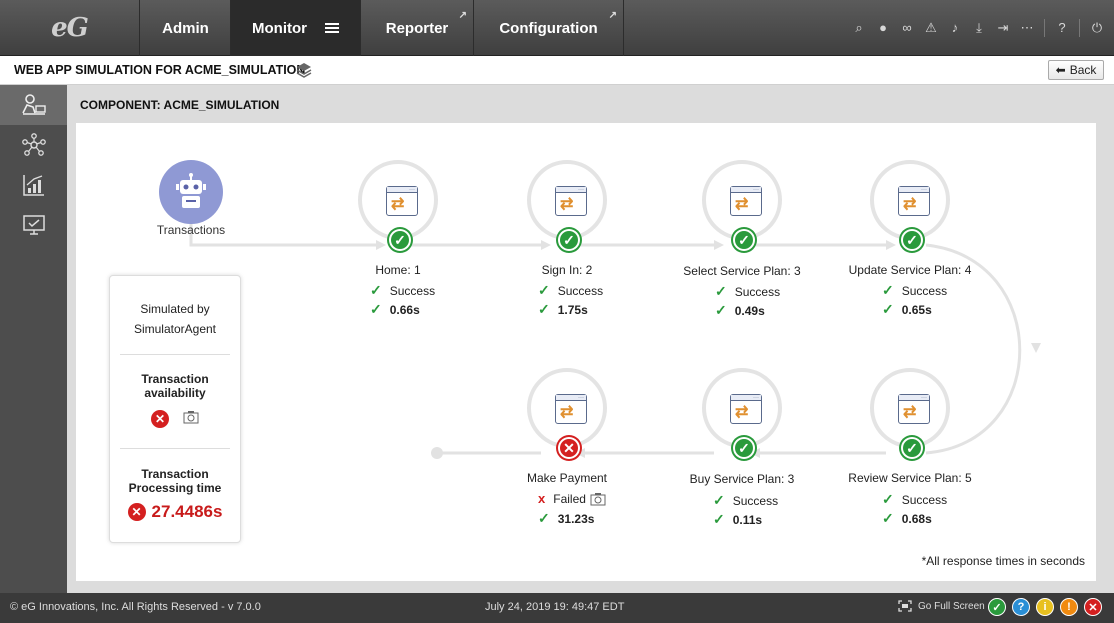  Describe the element at coordinates (1062, 28) in the screenshot. I see `help-icon: ?` at that location.